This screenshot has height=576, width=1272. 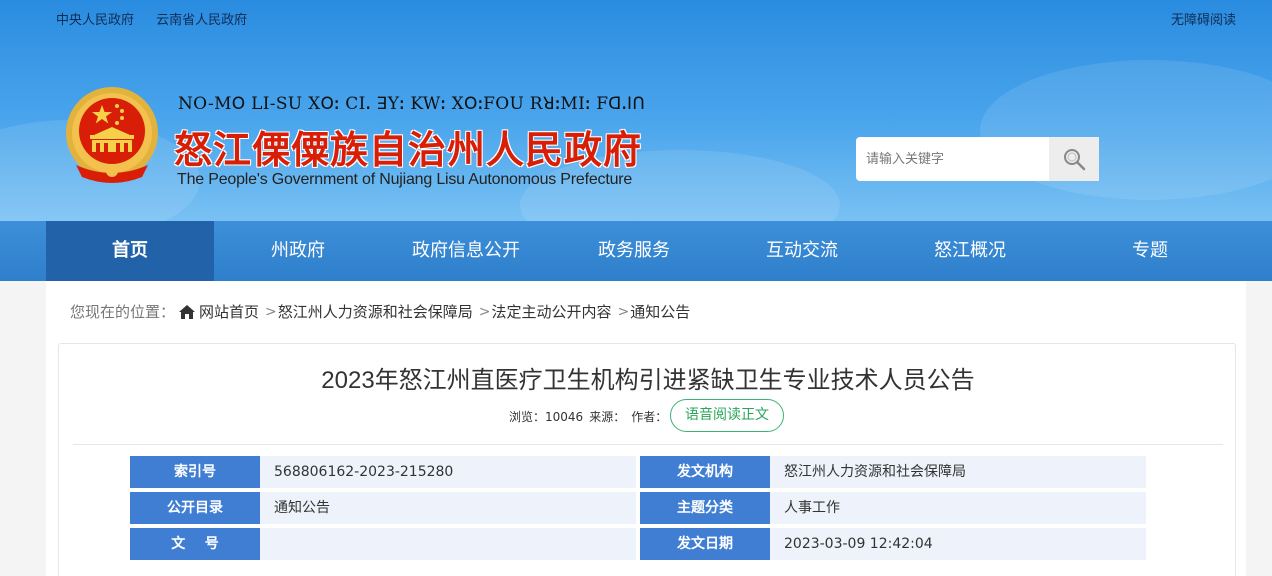 I want to click on breadcrumb-home: 网站首页, so click(x=229, y=311).